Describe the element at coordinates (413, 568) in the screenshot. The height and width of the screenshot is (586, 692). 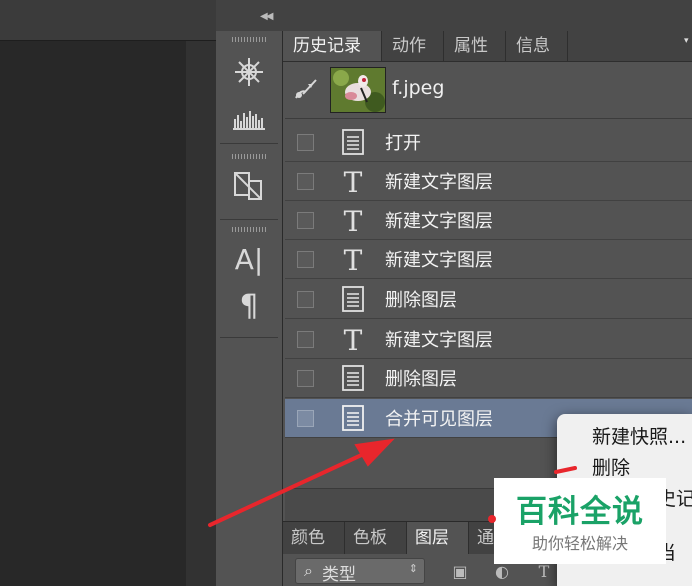
I see `chevron-updown-icon: ⇕` at that location.